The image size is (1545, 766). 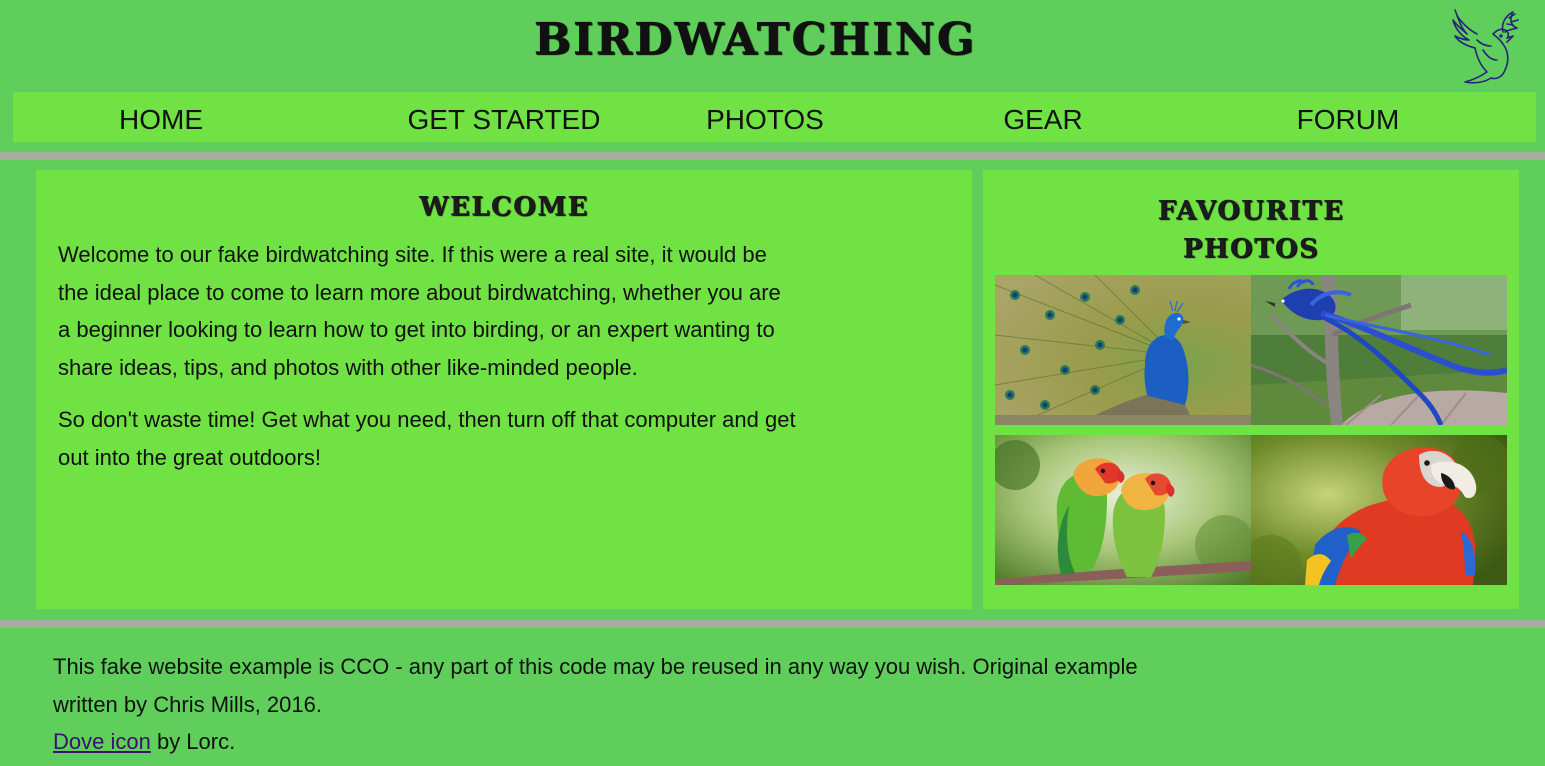 I want to click on dove-icon-link: Dove icon, so click(x=102, y=741).